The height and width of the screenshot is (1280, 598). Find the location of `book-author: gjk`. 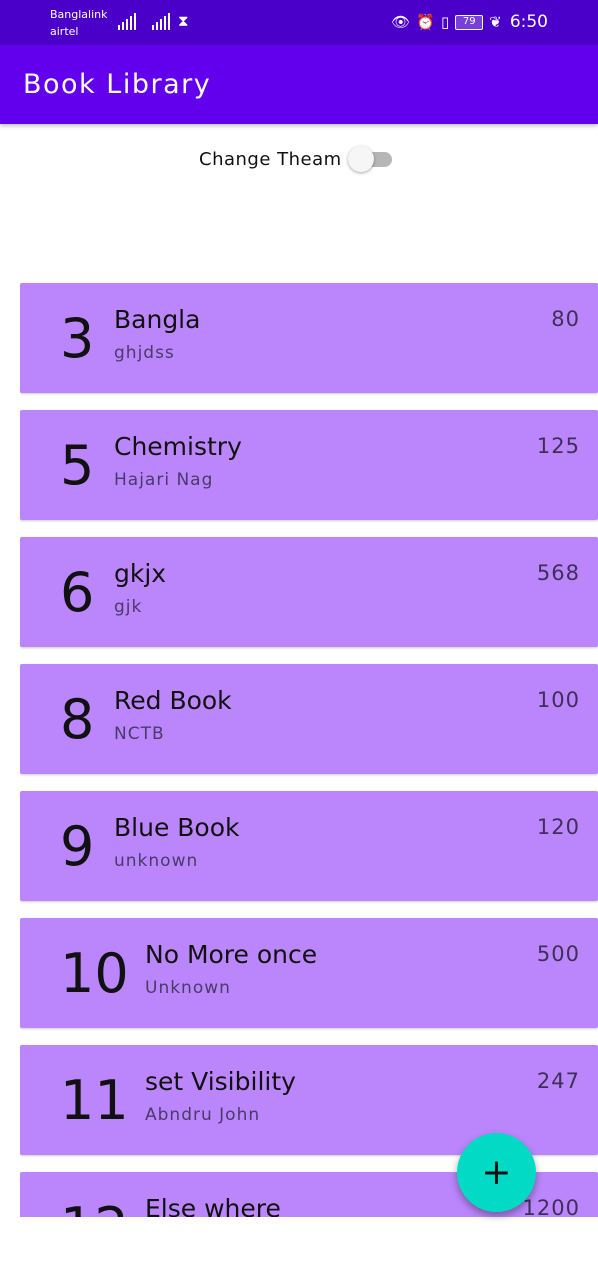

book-author: gjk is located at coordinates (128, 607).